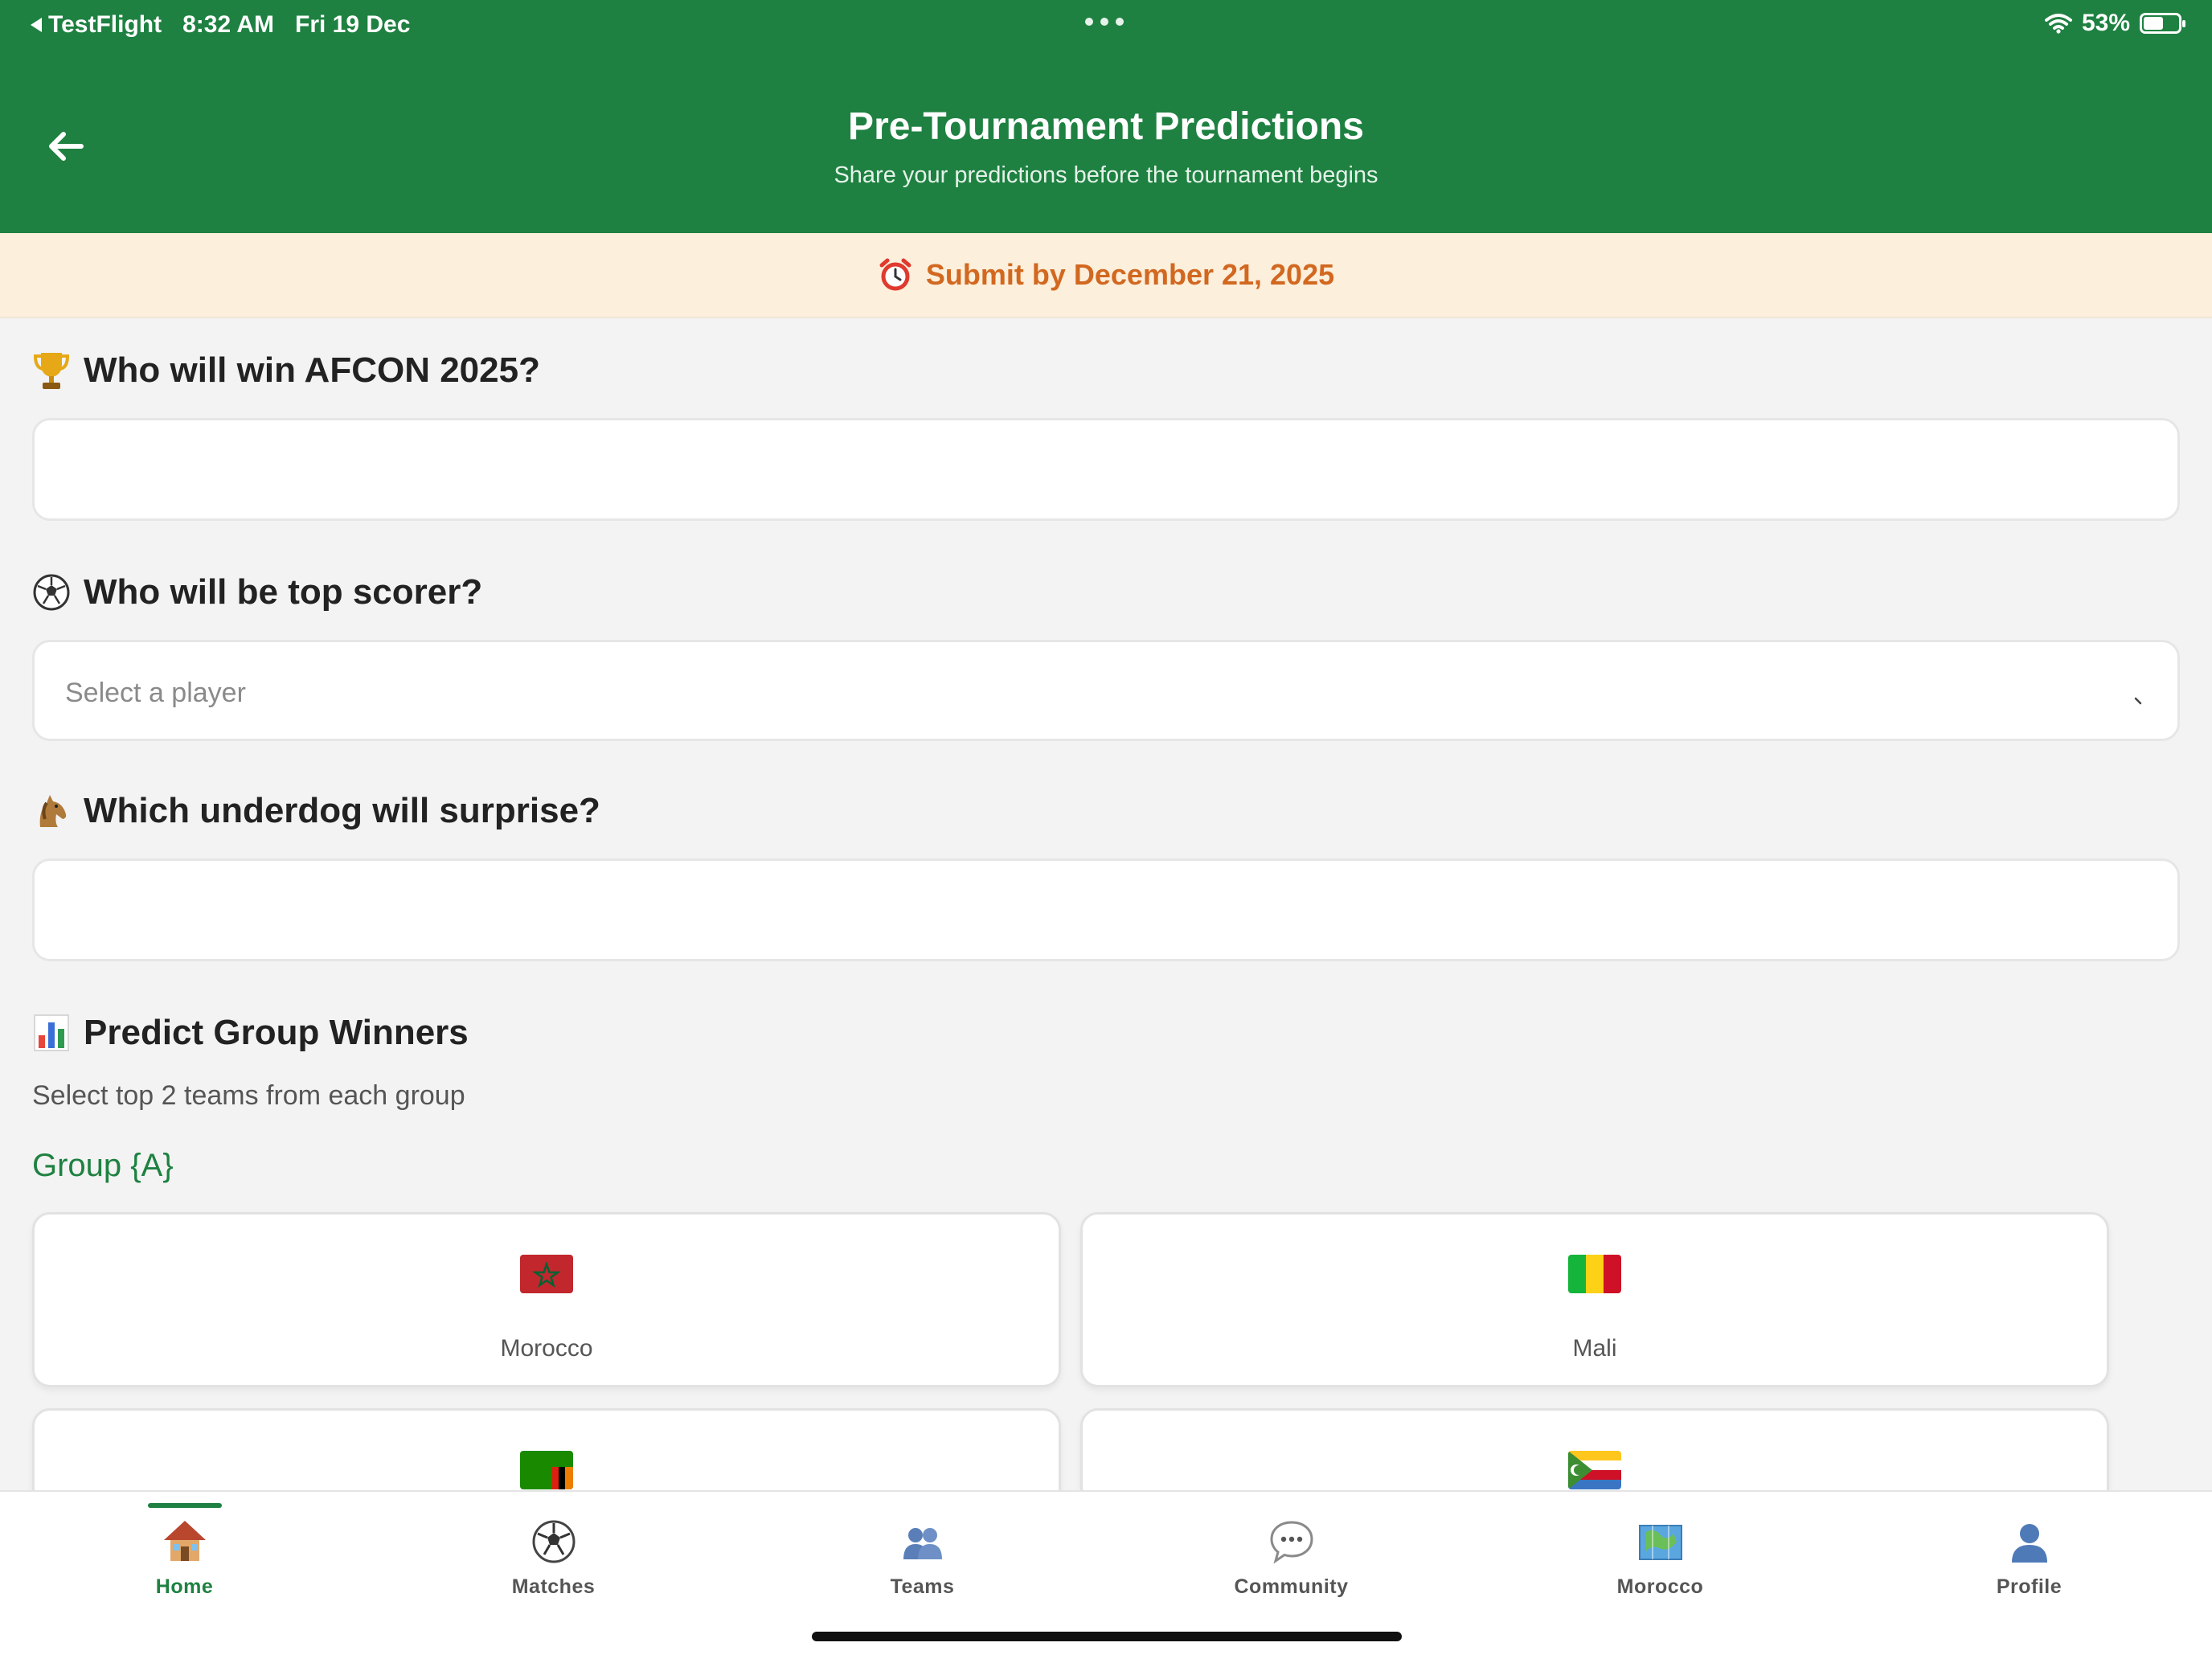 This screenshot has width=2212, height=1659. I want to click on tab-community: Community, so click(1291, 1564).